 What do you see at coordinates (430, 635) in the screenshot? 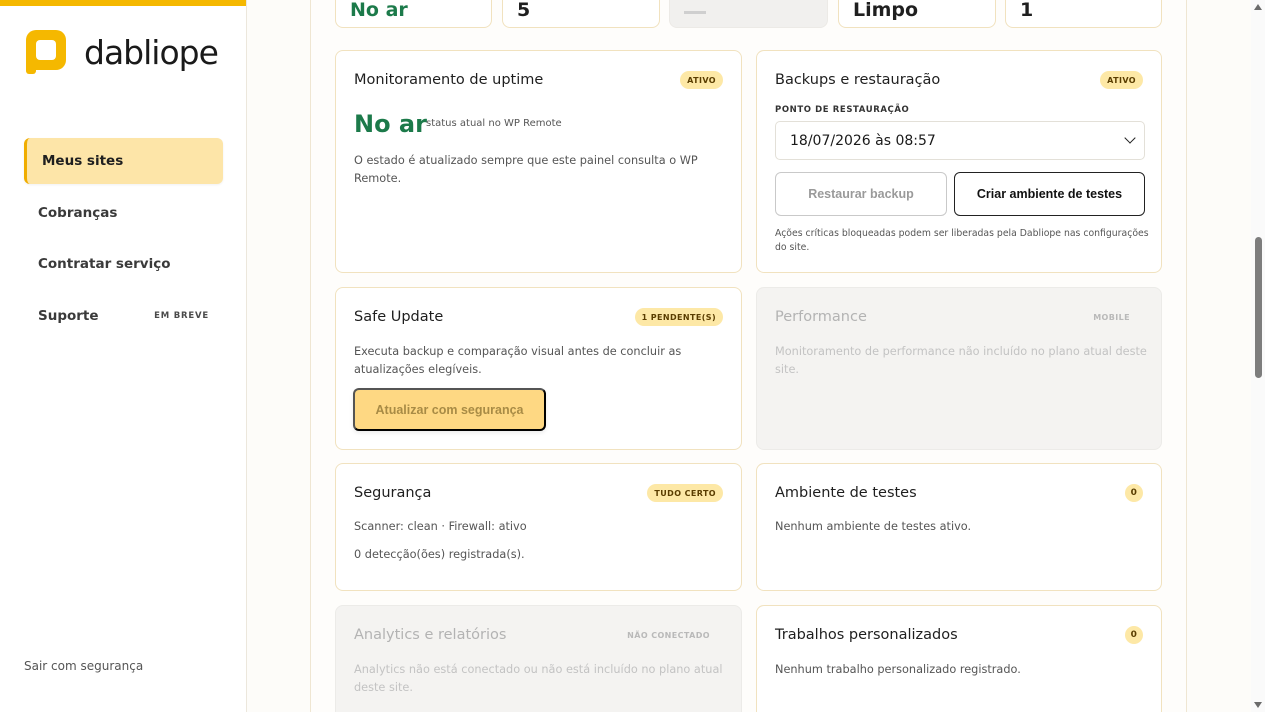
I see `card-title: Analytics e relatórios` at bounding box center [430, 635].